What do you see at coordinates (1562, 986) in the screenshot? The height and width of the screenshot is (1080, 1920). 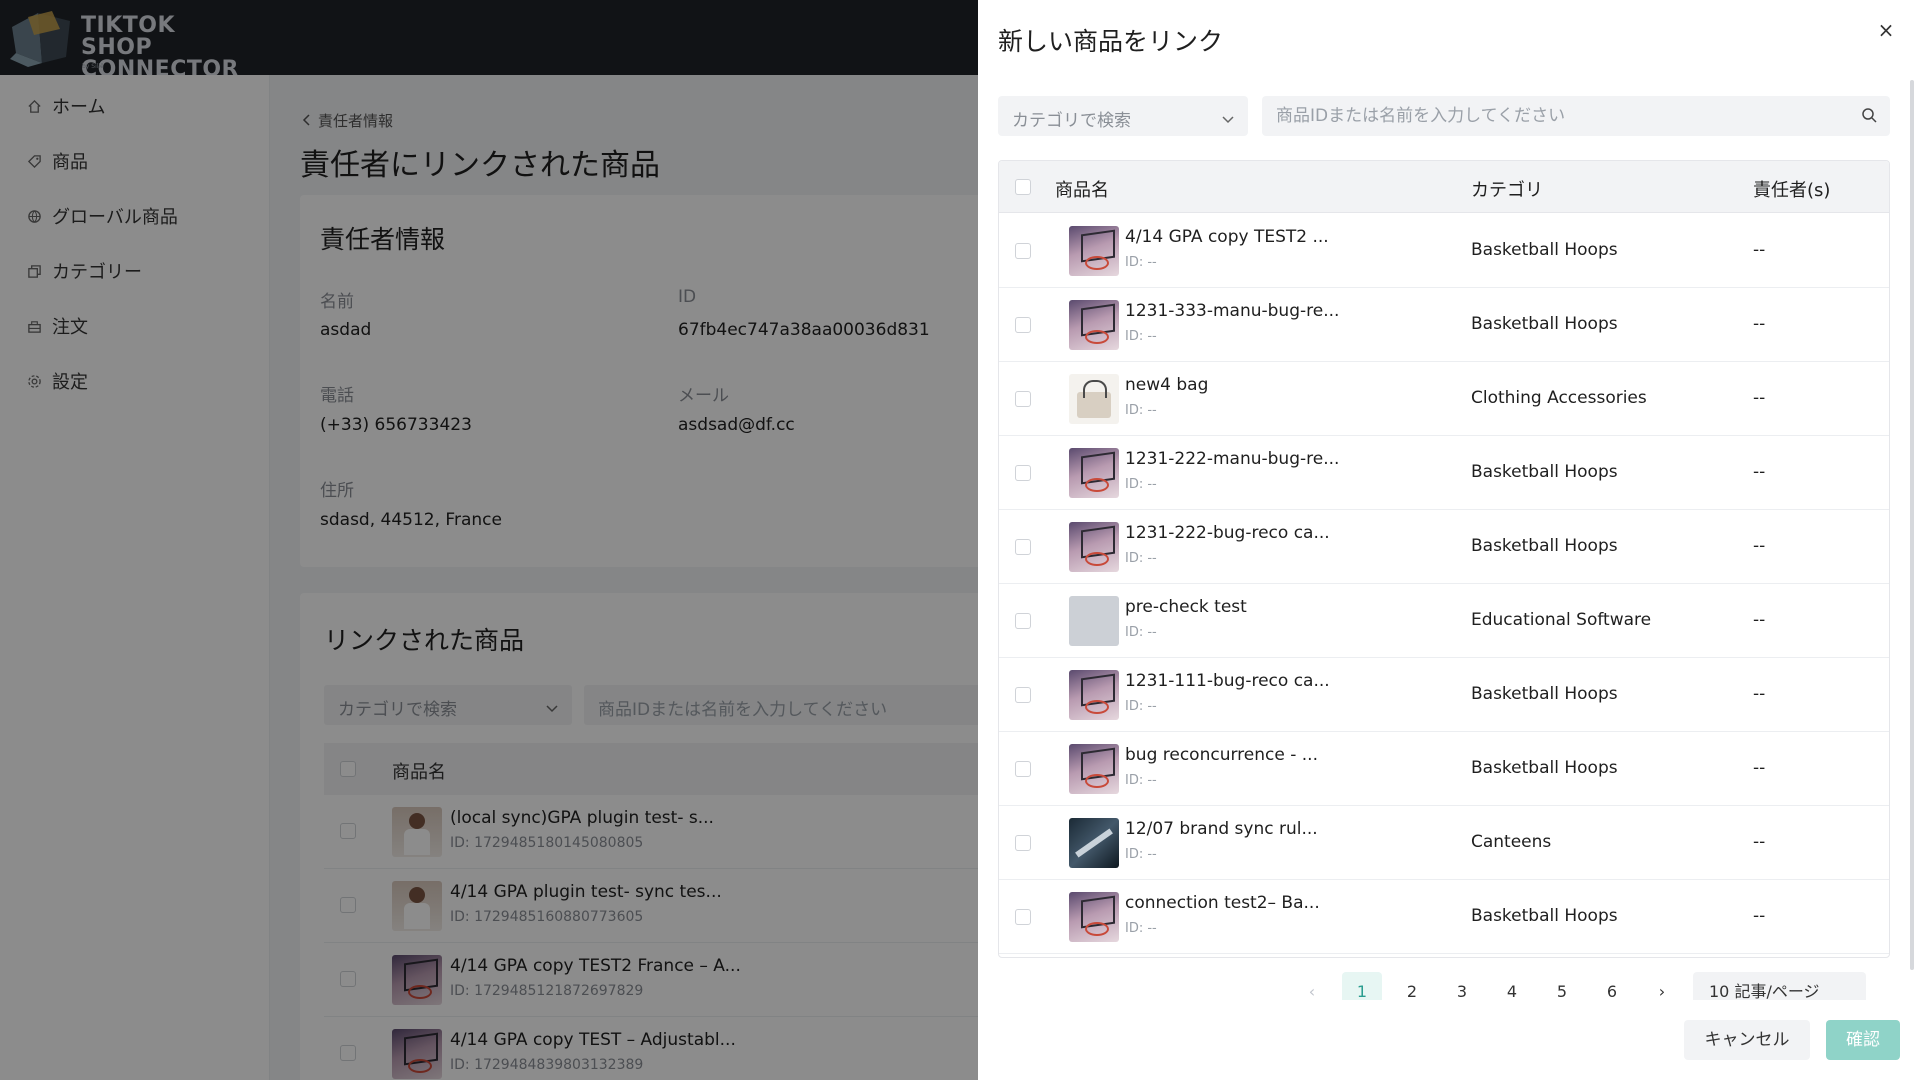 I see `pagination-page-5: 5` at bounding box center [1562, 986].